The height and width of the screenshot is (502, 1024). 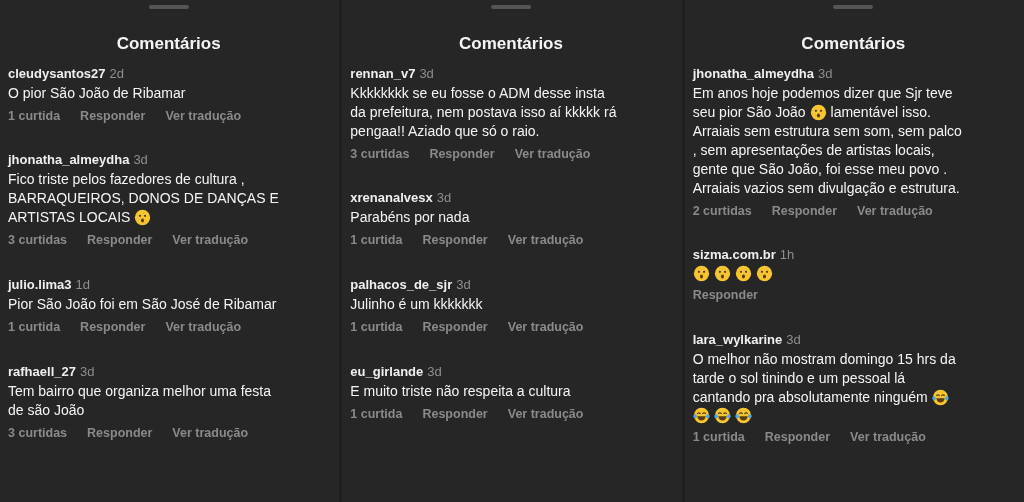 What do you see at coordinates (83, 284) in the screenshot?
I see `comment-time: 1d` at bounding box center [83, 284].